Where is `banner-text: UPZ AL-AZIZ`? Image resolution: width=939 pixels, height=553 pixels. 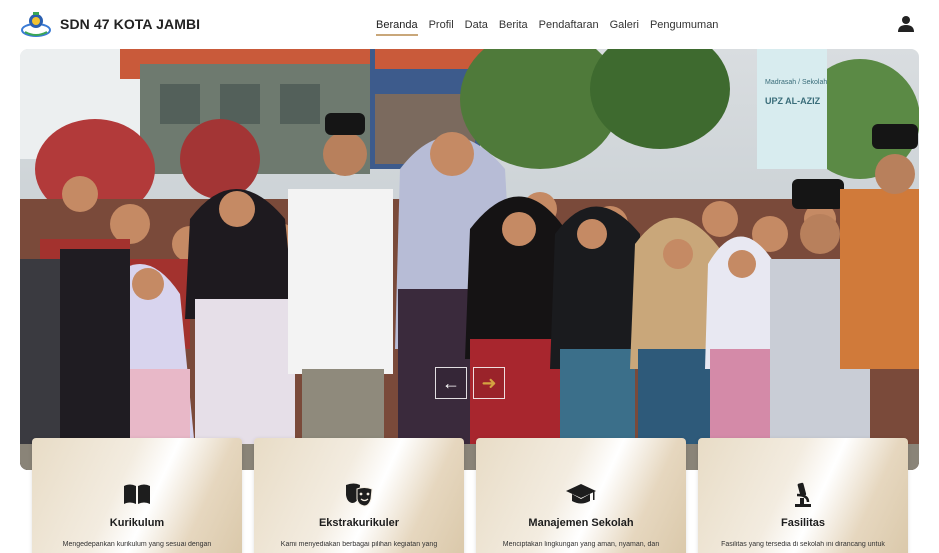 banner-text: UPZ AL-AZIZ is located at coordinates (793, 101).